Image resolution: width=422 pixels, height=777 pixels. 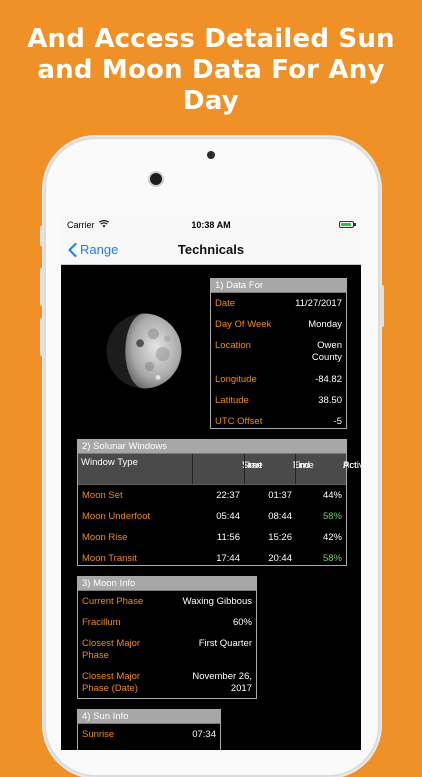 What do you see at coordinates (278, 400) in the screenshot?
I see `table-row: Latitude 38.50` at bounding box center [278, 400].